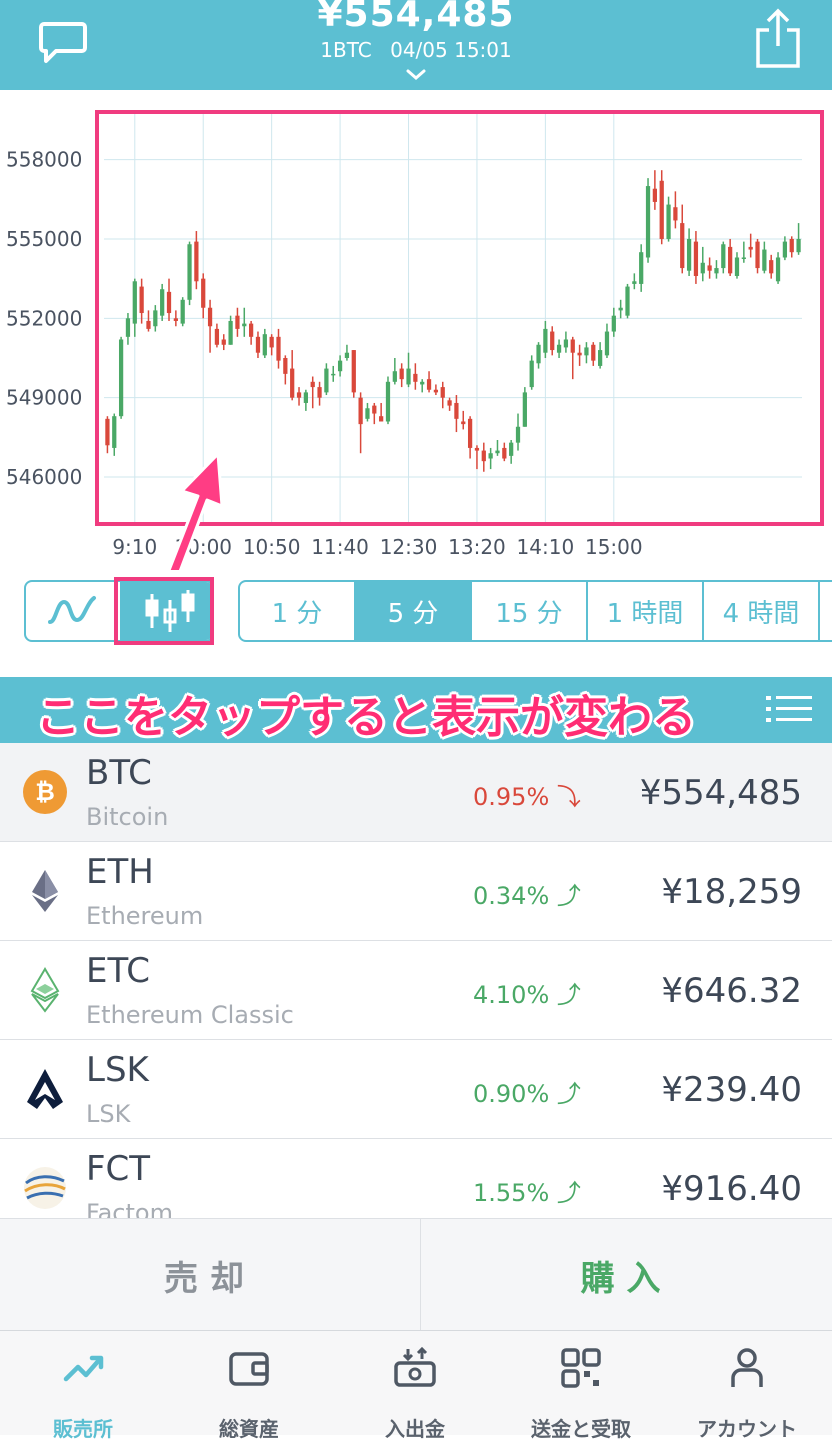 The width and height of the screenshot is (832, 1442). Describe the element at coordinates (298, 611) in the screenshot. I see `period-button: 1 分` at that location.